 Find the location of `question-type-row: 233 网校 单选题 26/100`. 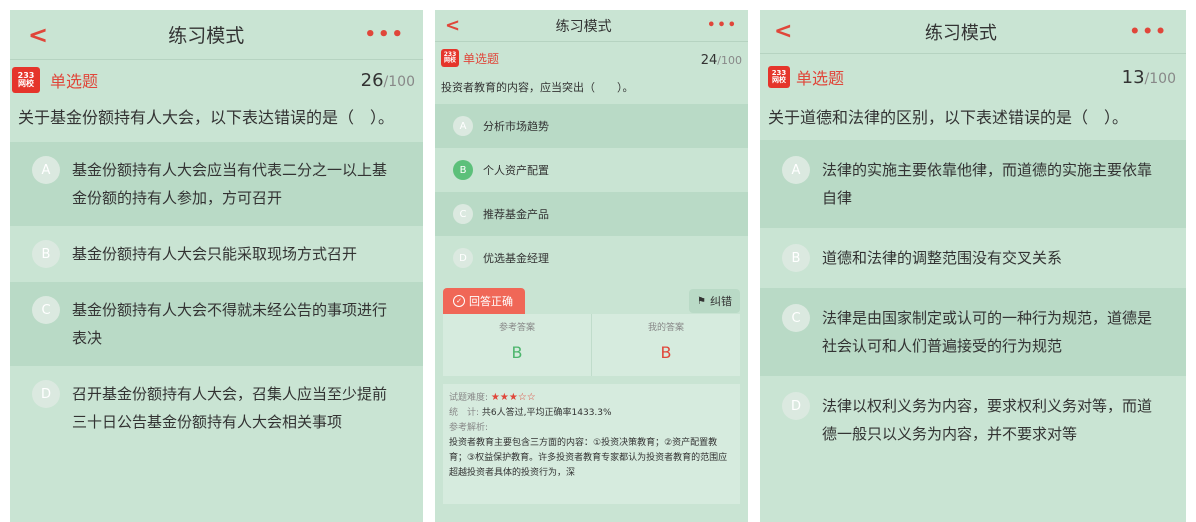

question-type-row: 233 网校 单选题 26/100 is located at coordinates (216, 80).